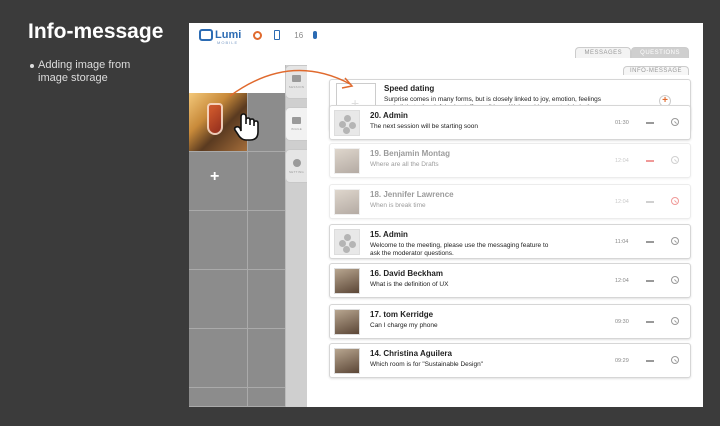  What do you see at coordinates (402, 314) in the screenshot?
I see `message-author: 17. tom Kerridge` at bounding box center [402, 314].